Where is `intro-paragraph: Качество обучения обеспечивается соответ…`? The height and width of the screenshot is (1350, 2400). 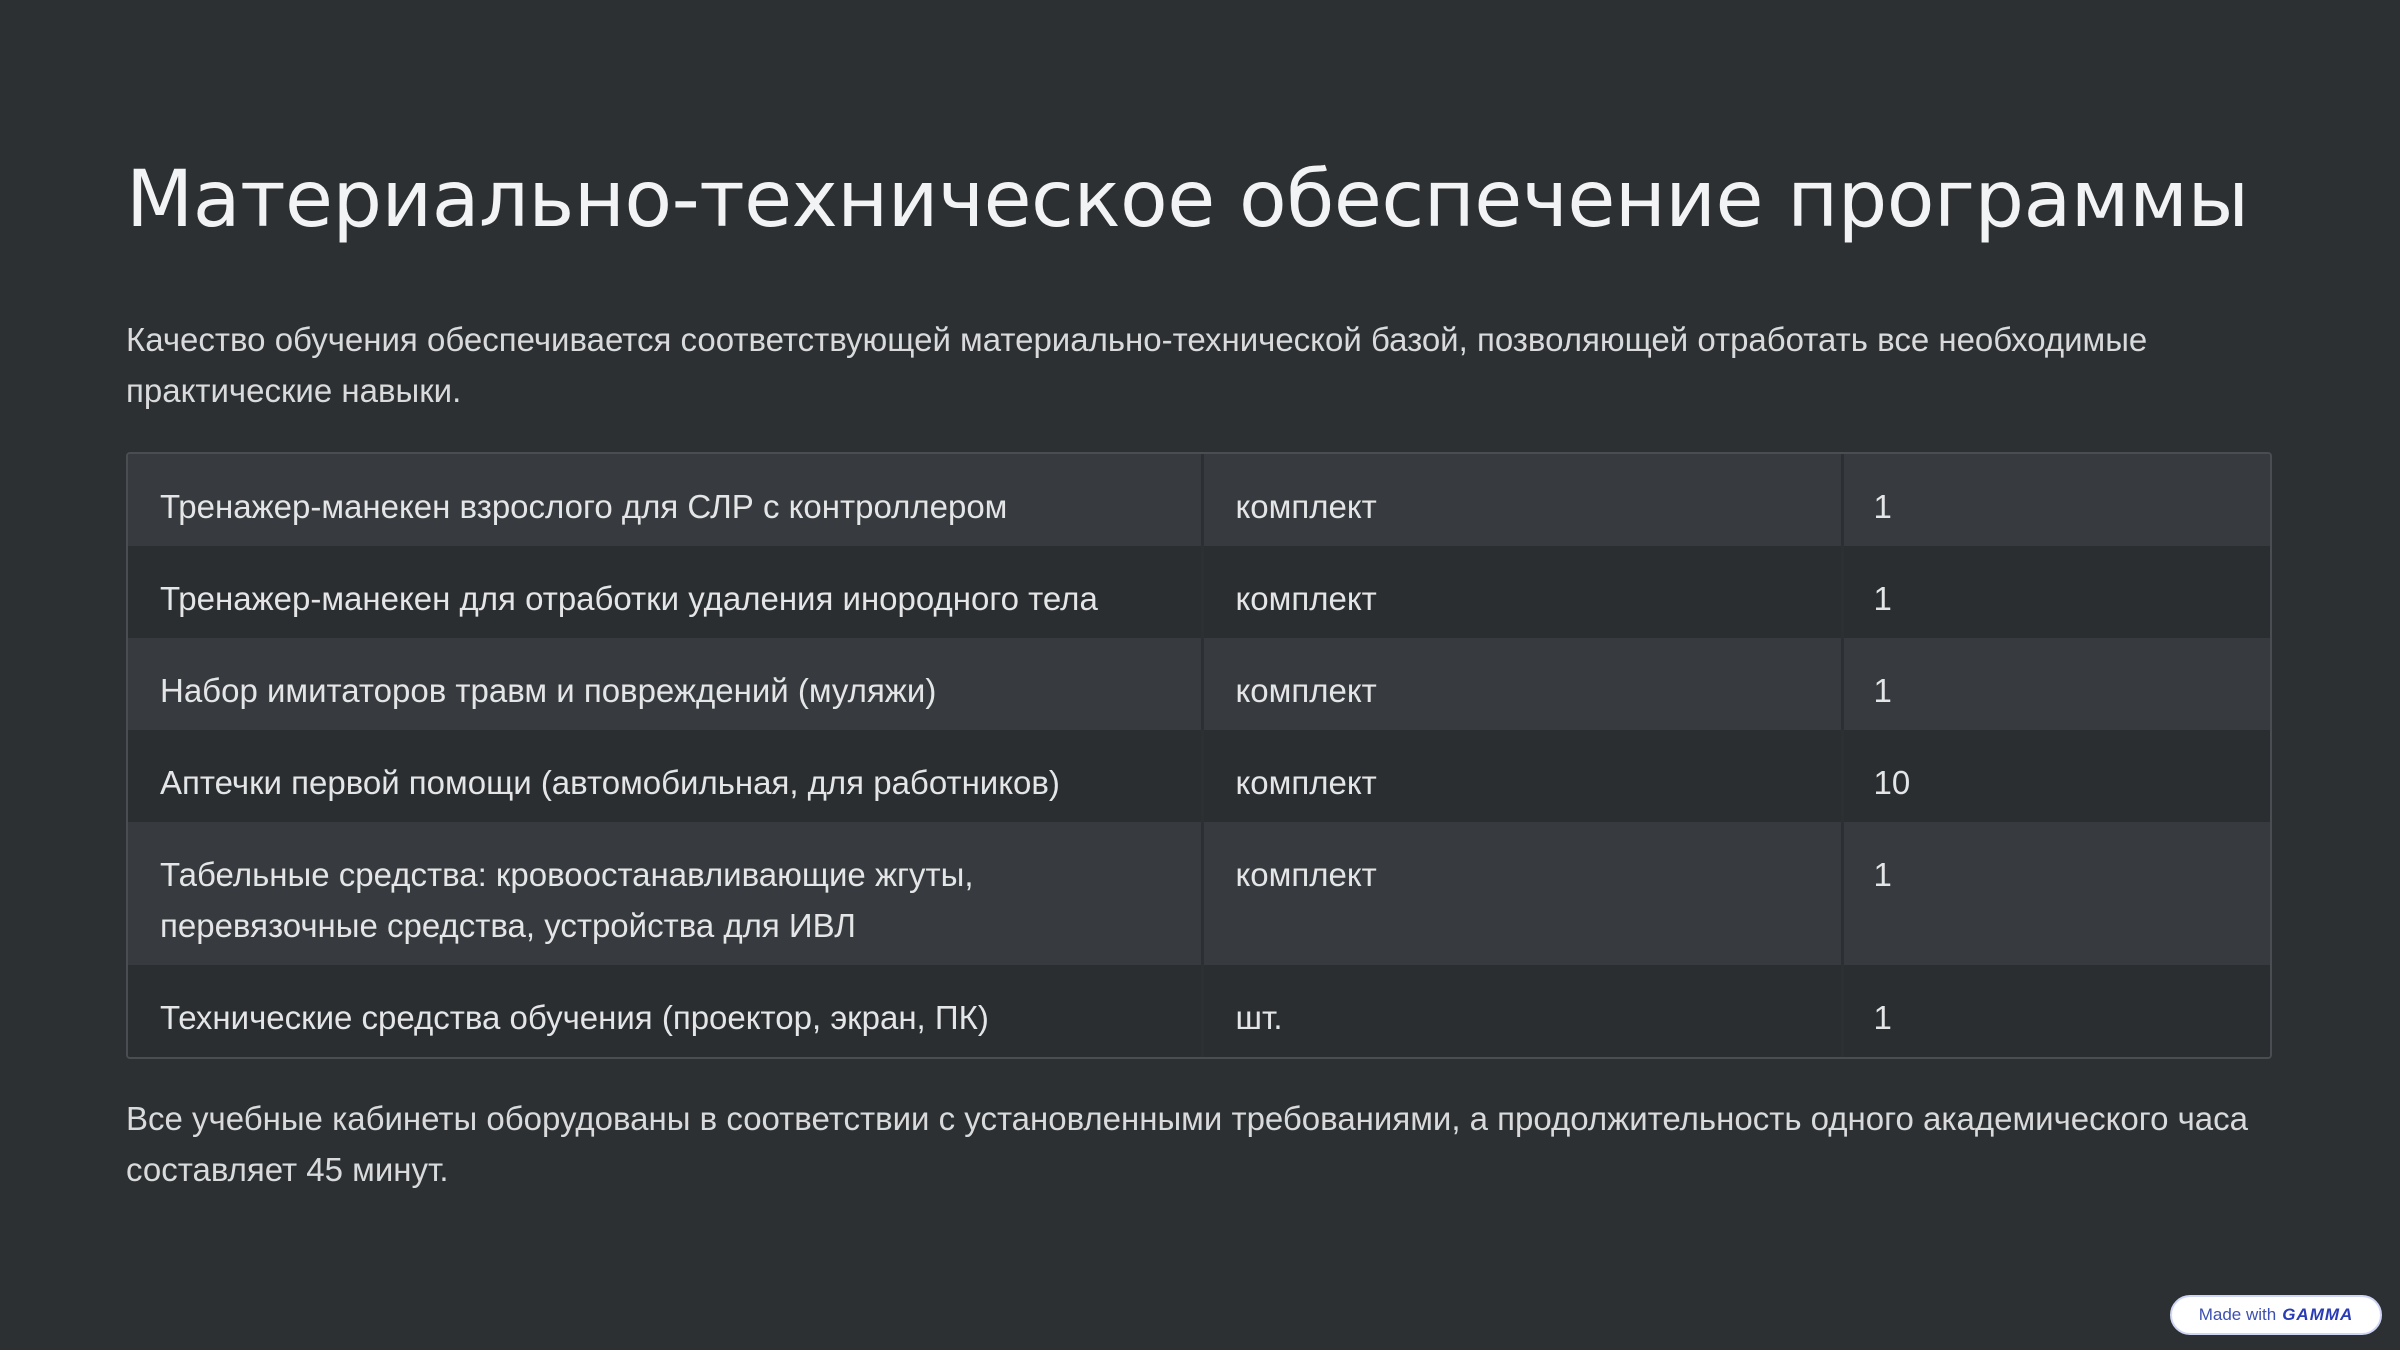 intro-paragraph: Качество обучения обеспечивается соответ… is located at coordinates (1137, 365).